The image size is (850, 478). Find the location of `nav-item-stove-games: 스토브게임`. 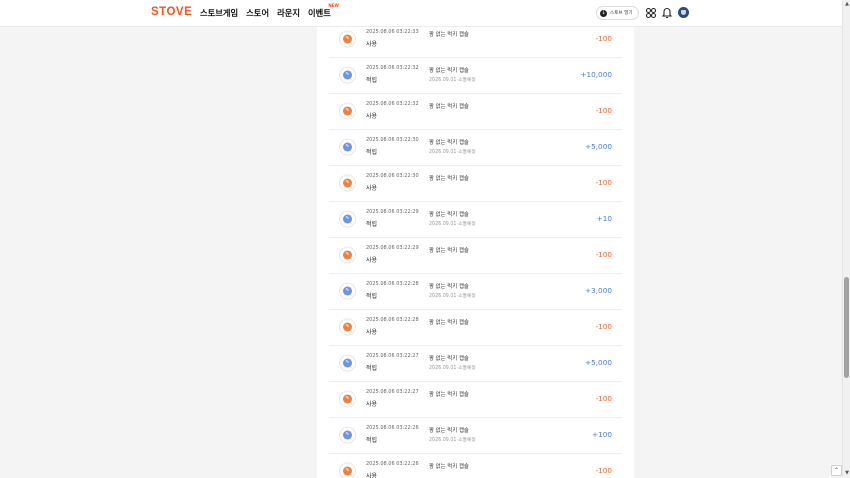

nav-item-stove-games: 스토브게임 is located at coordinates (219, 13).